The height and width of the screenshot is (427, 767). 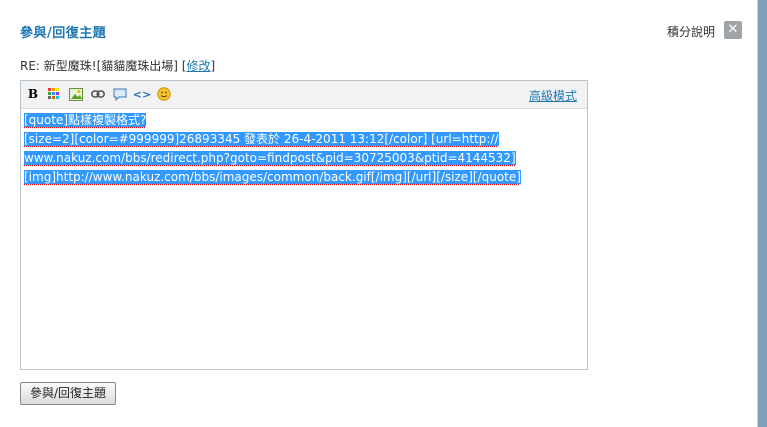 What do you see at coordinates (213, 66) in the screenshot?
I see `subject-suffix: ]` at bounding box center [213, 66].